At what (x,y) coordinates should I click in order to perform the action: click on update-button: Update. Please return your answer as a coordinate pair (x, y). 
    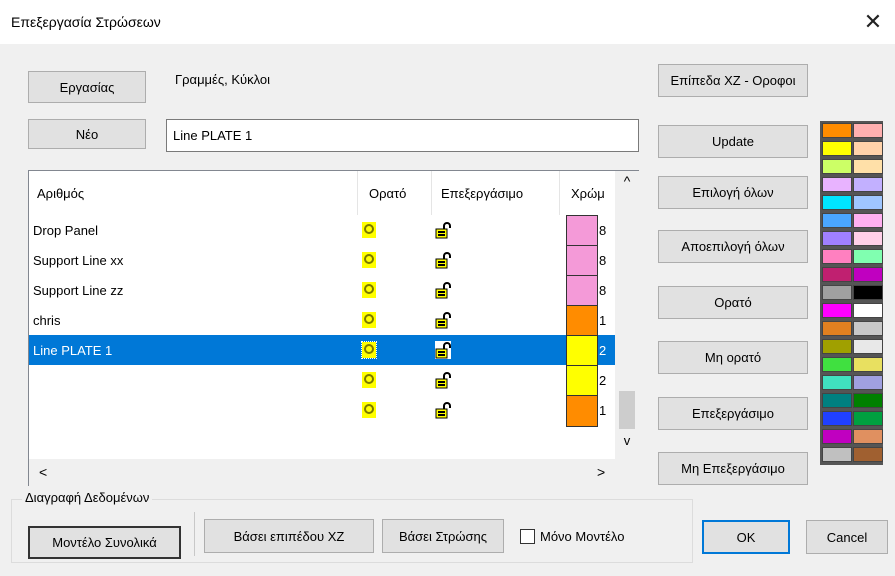
    Looking at the image, I should click on (733, 141).